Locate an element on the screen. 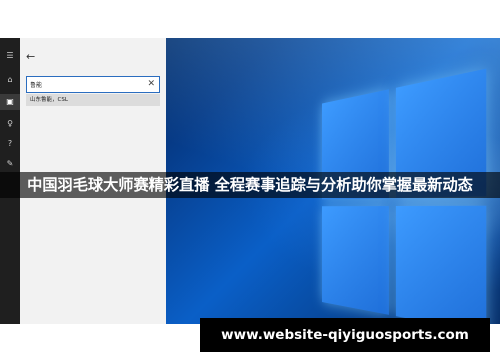 This screenshot has height=362, width=500. title-banner: 中国羽毛球大师赛精彩直播 全程赛事追踪与分析助你掌握最新动态 is located at coordinates (250, 185).